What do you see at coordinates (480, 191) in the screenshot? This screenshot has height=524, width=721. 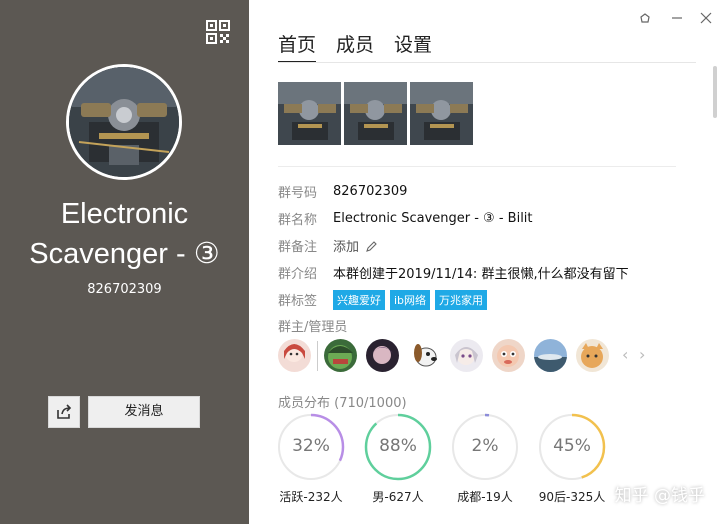 I see `info-row-id: 群号码 826702309` at bounding box center [480, 191].